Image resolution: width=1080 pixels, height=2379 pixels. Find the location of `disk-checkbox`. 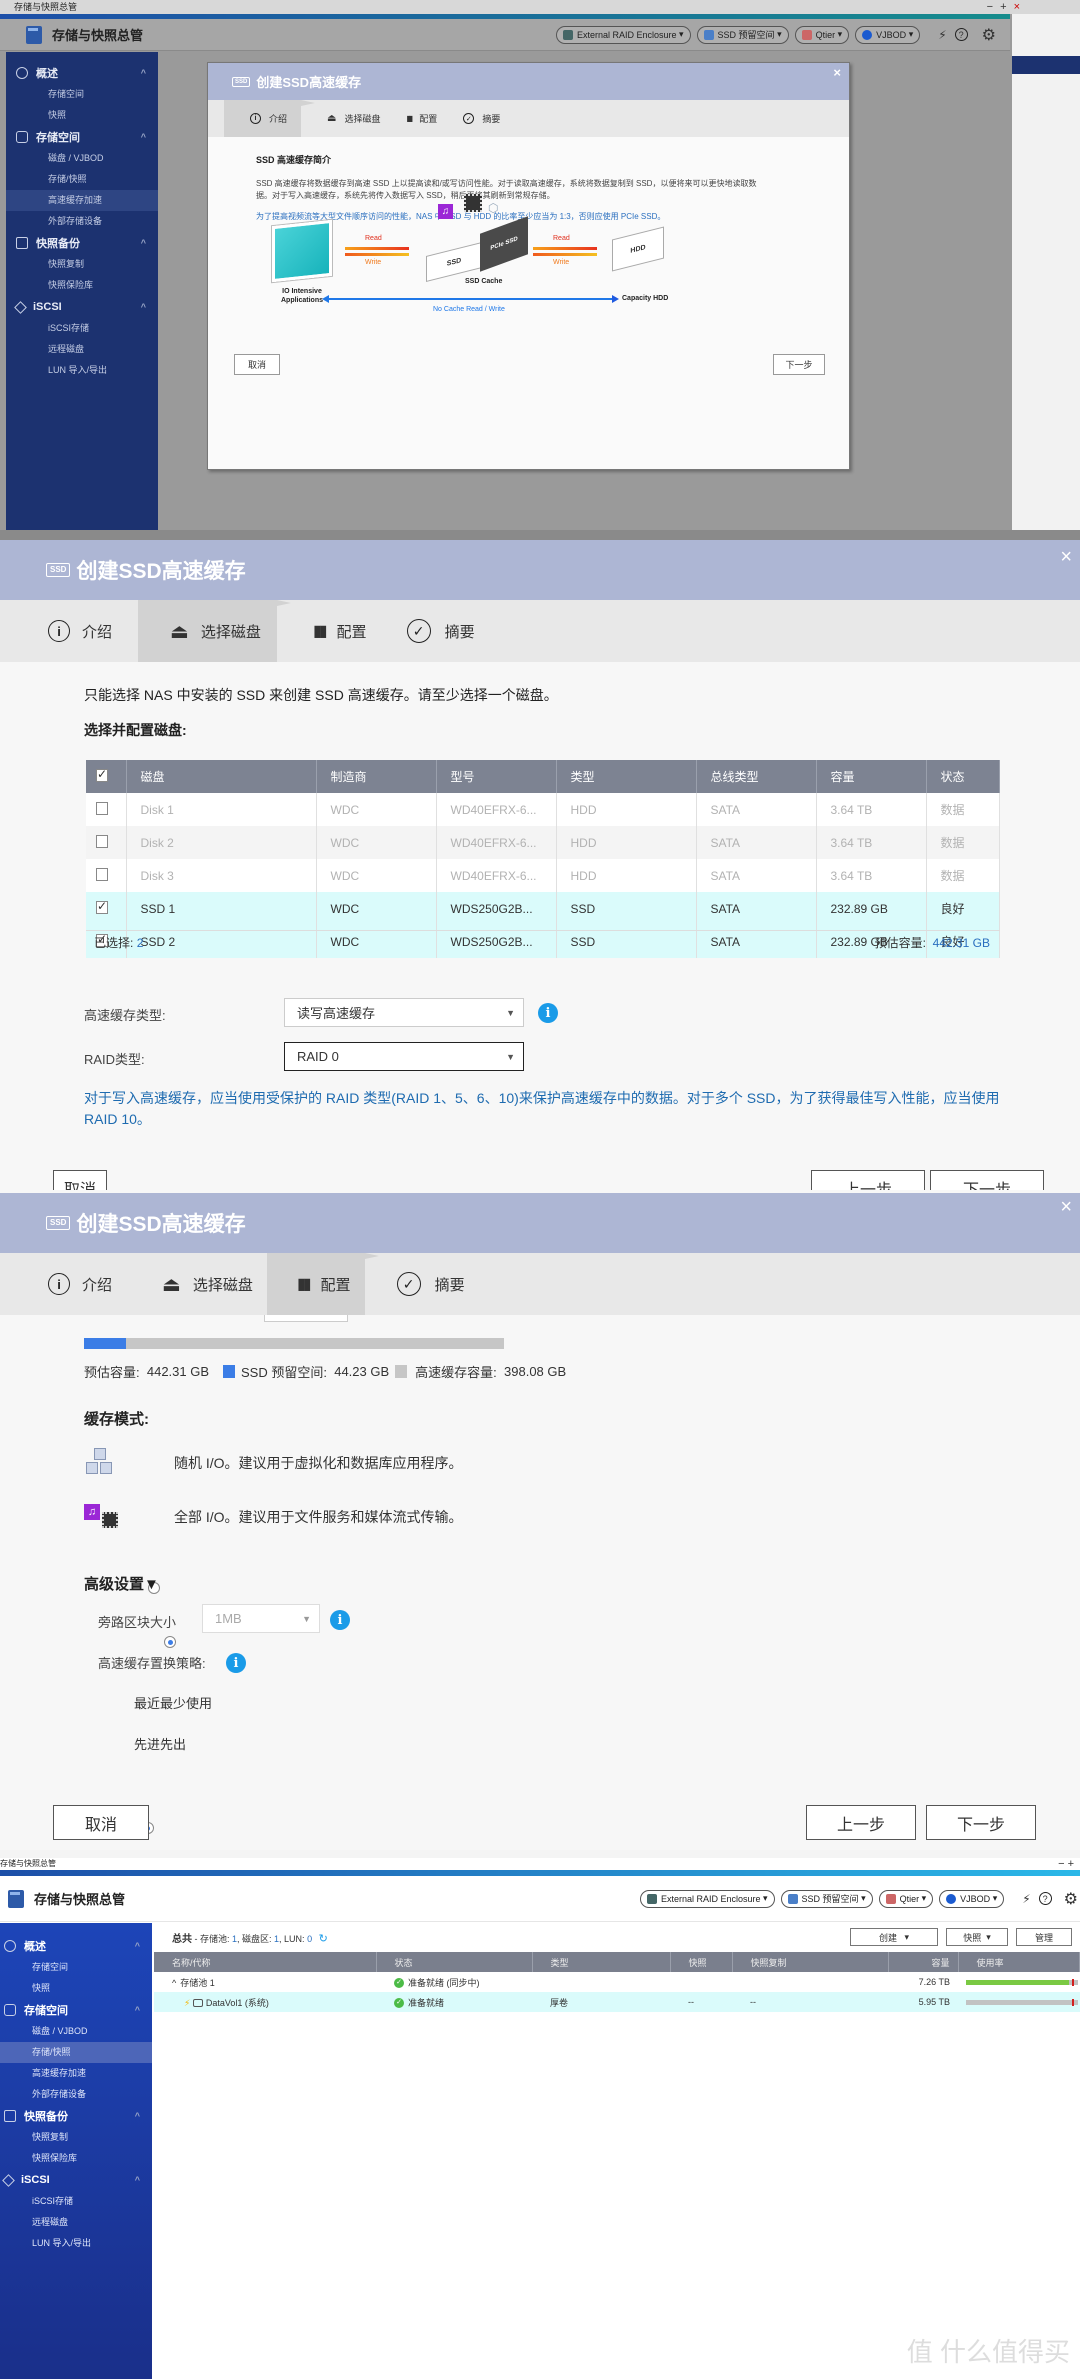

disk-checkbox is located at coordinates (102, 906).